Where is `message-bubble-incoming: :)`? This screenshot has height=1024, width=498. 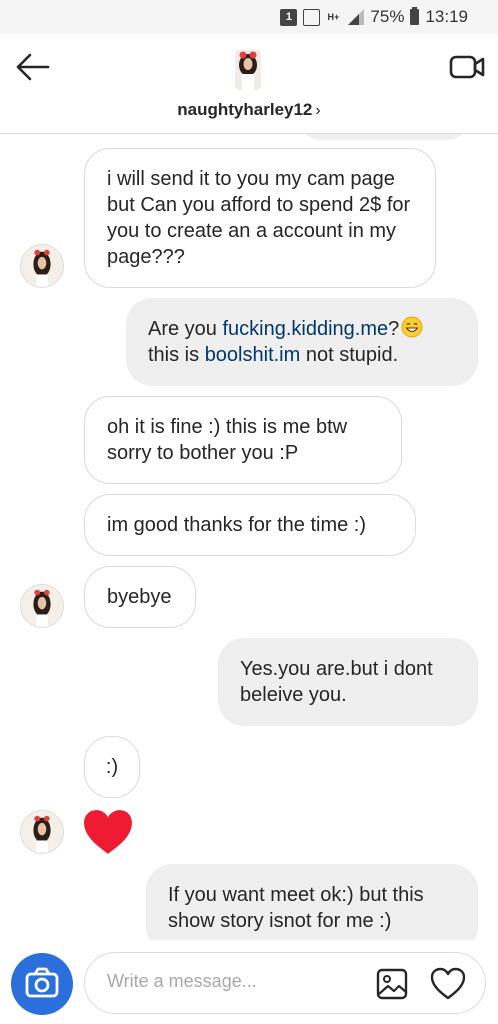
message-bubble-incoming: :) is located at coordinates (112, 767).